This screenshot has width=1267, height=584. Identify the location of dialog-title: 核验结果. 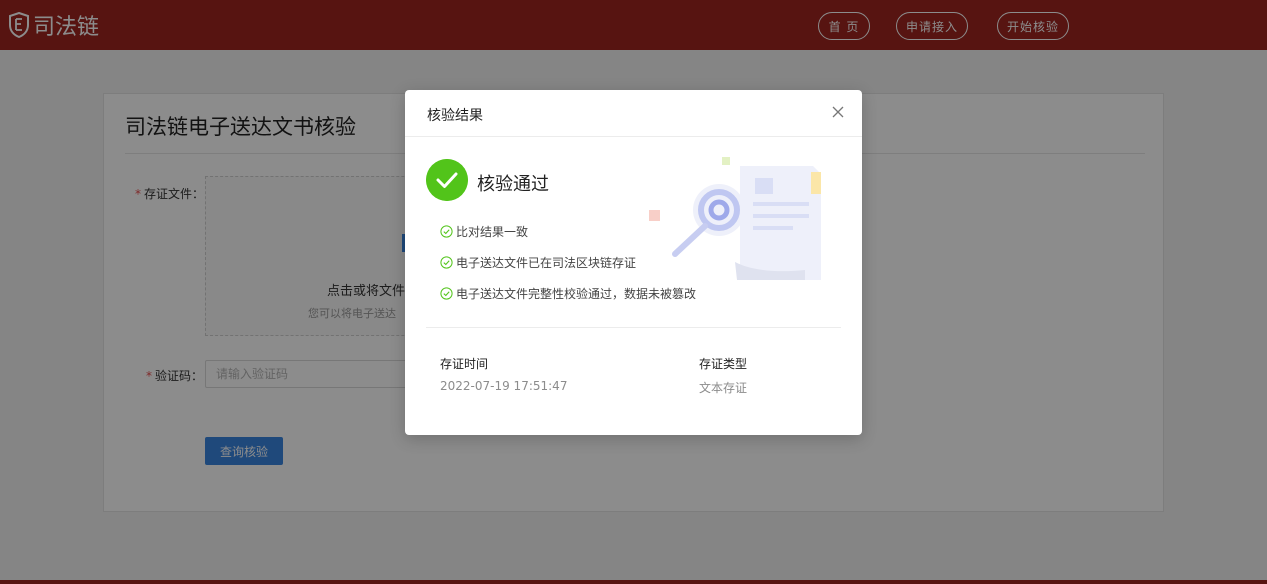
(455, 116).